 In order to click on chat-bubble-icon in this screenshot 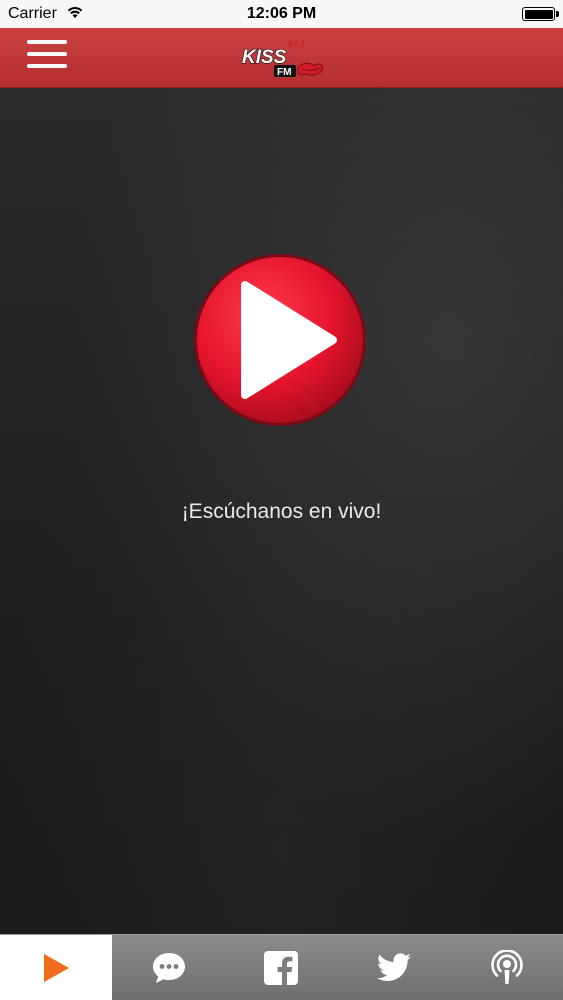, I will do `click(169, 968)`.